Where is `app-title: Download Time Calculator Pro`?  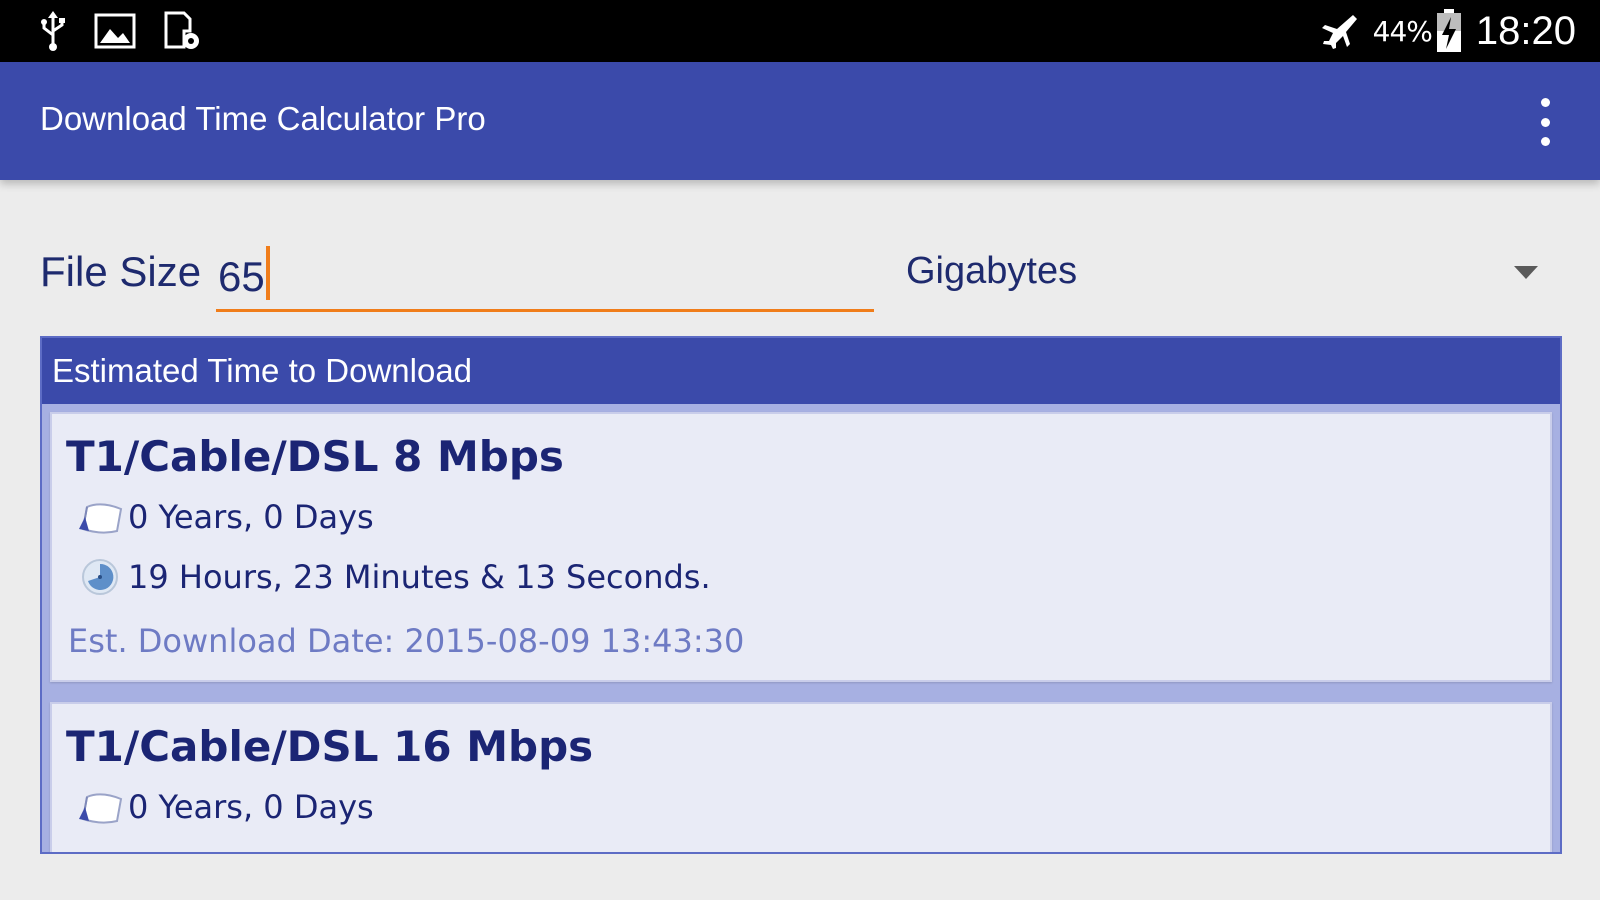 app-title: Download Time Calculator Pro is located at coordinates (263, 118).